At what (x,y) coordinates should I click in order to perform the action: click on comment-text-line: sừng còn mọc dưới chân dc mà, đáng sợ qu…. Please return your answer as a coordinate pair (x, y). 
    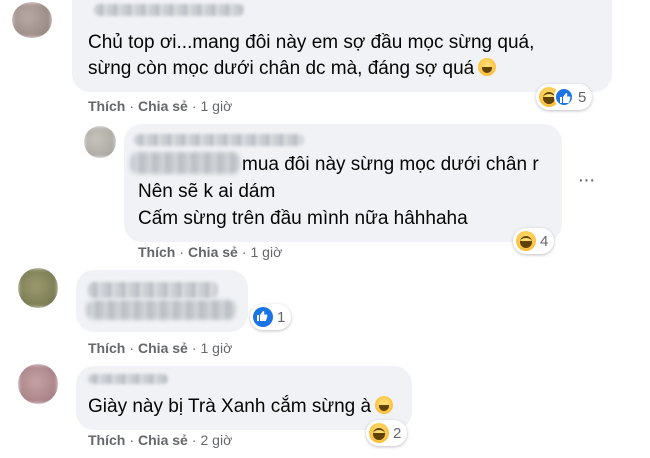
    Looking at the image, I should click on (292, 69).